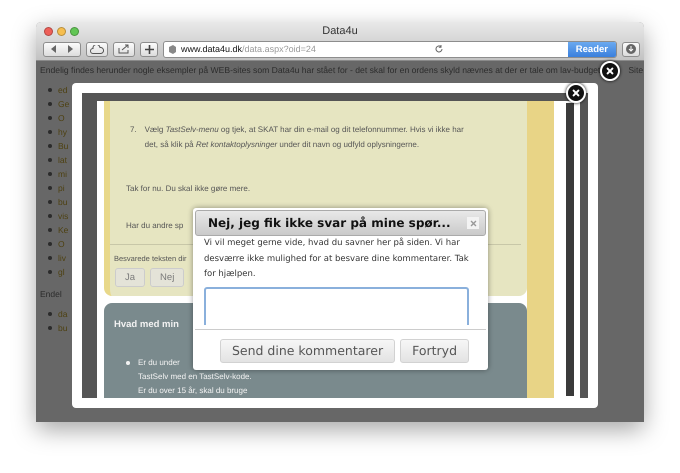  I want to click on zoom-button, so click(74, 31).